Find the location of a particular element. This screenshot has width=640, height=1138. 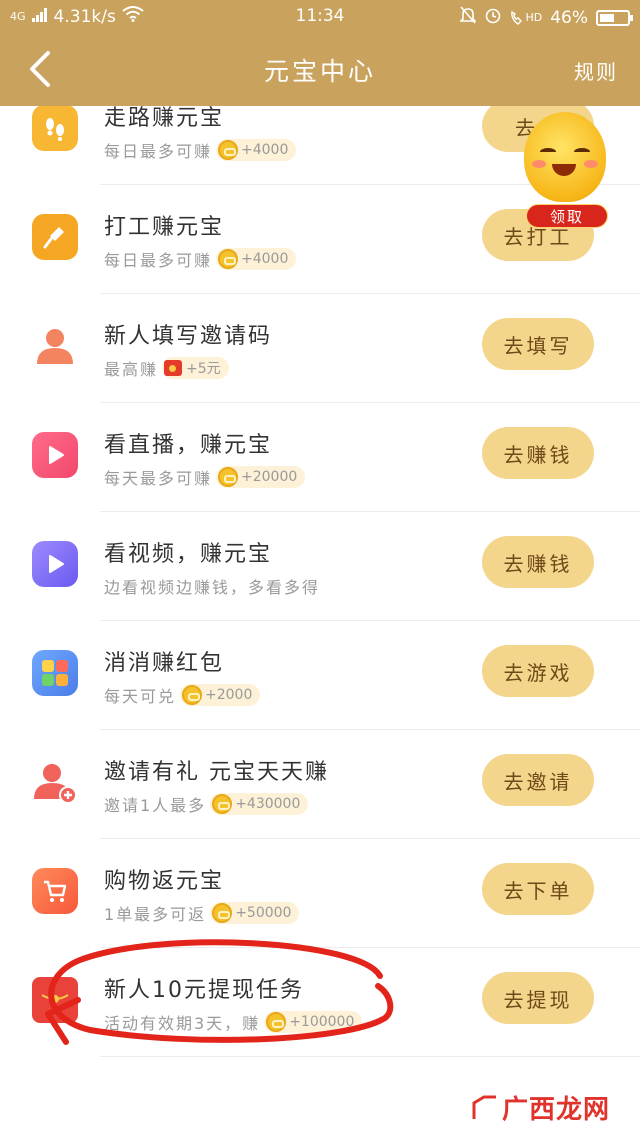

task-desc-text: 邀请1人最多 is located at coordinates (155, 805).